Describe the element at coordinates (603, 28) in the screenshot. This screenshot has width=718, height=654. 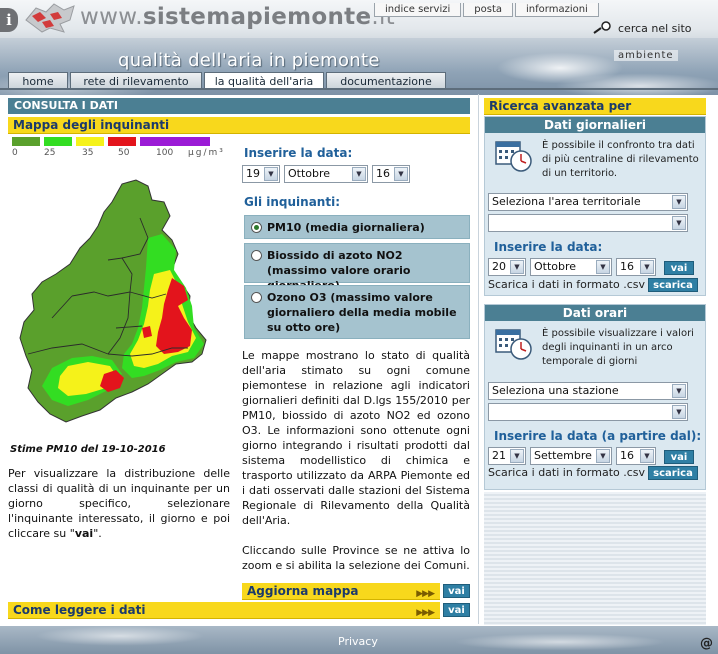
I see `search-icon` at that location.